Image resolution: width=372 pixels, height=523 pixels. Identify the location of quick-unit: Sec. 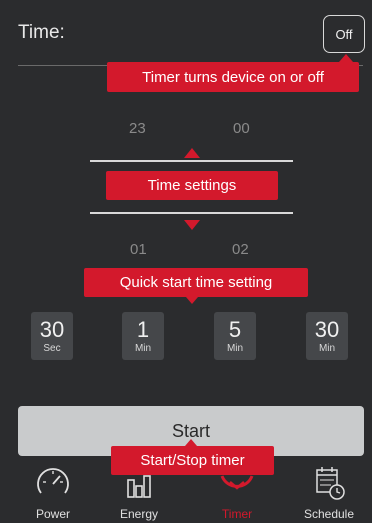
(52, 348).